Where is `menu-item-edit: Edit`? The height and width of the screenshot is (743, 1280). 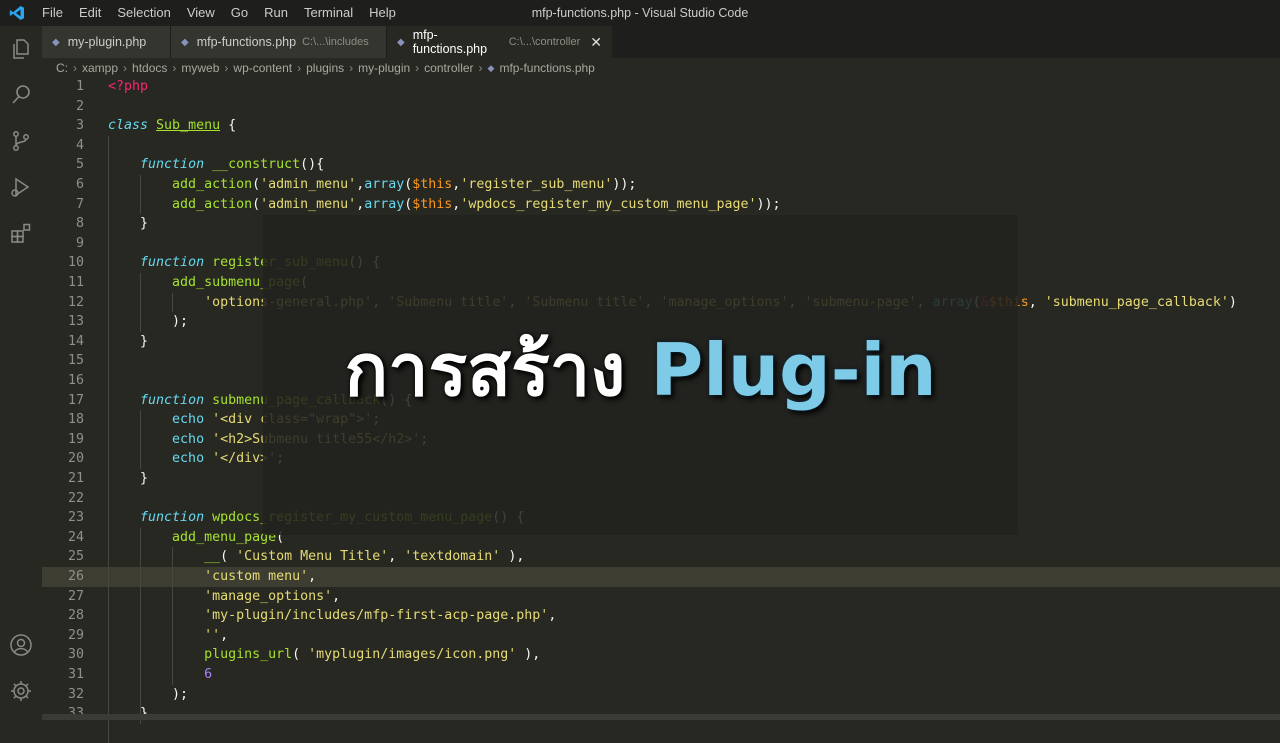
menu-item-edit: Edit is located at coordinates (90, 13).